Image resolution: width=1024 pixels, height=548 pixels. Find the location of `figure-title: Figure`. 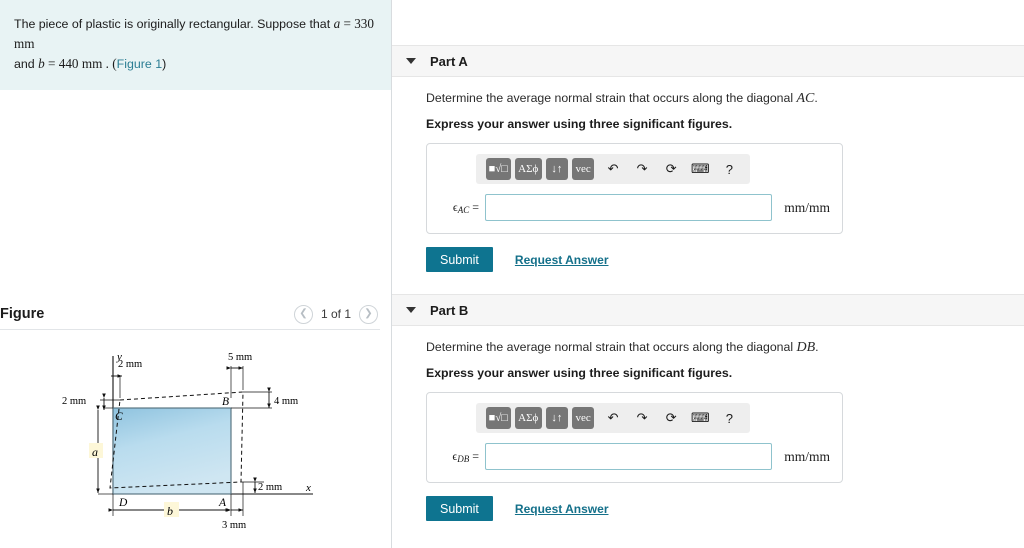

figure-title: Figure is located at coordinates (22, 314).